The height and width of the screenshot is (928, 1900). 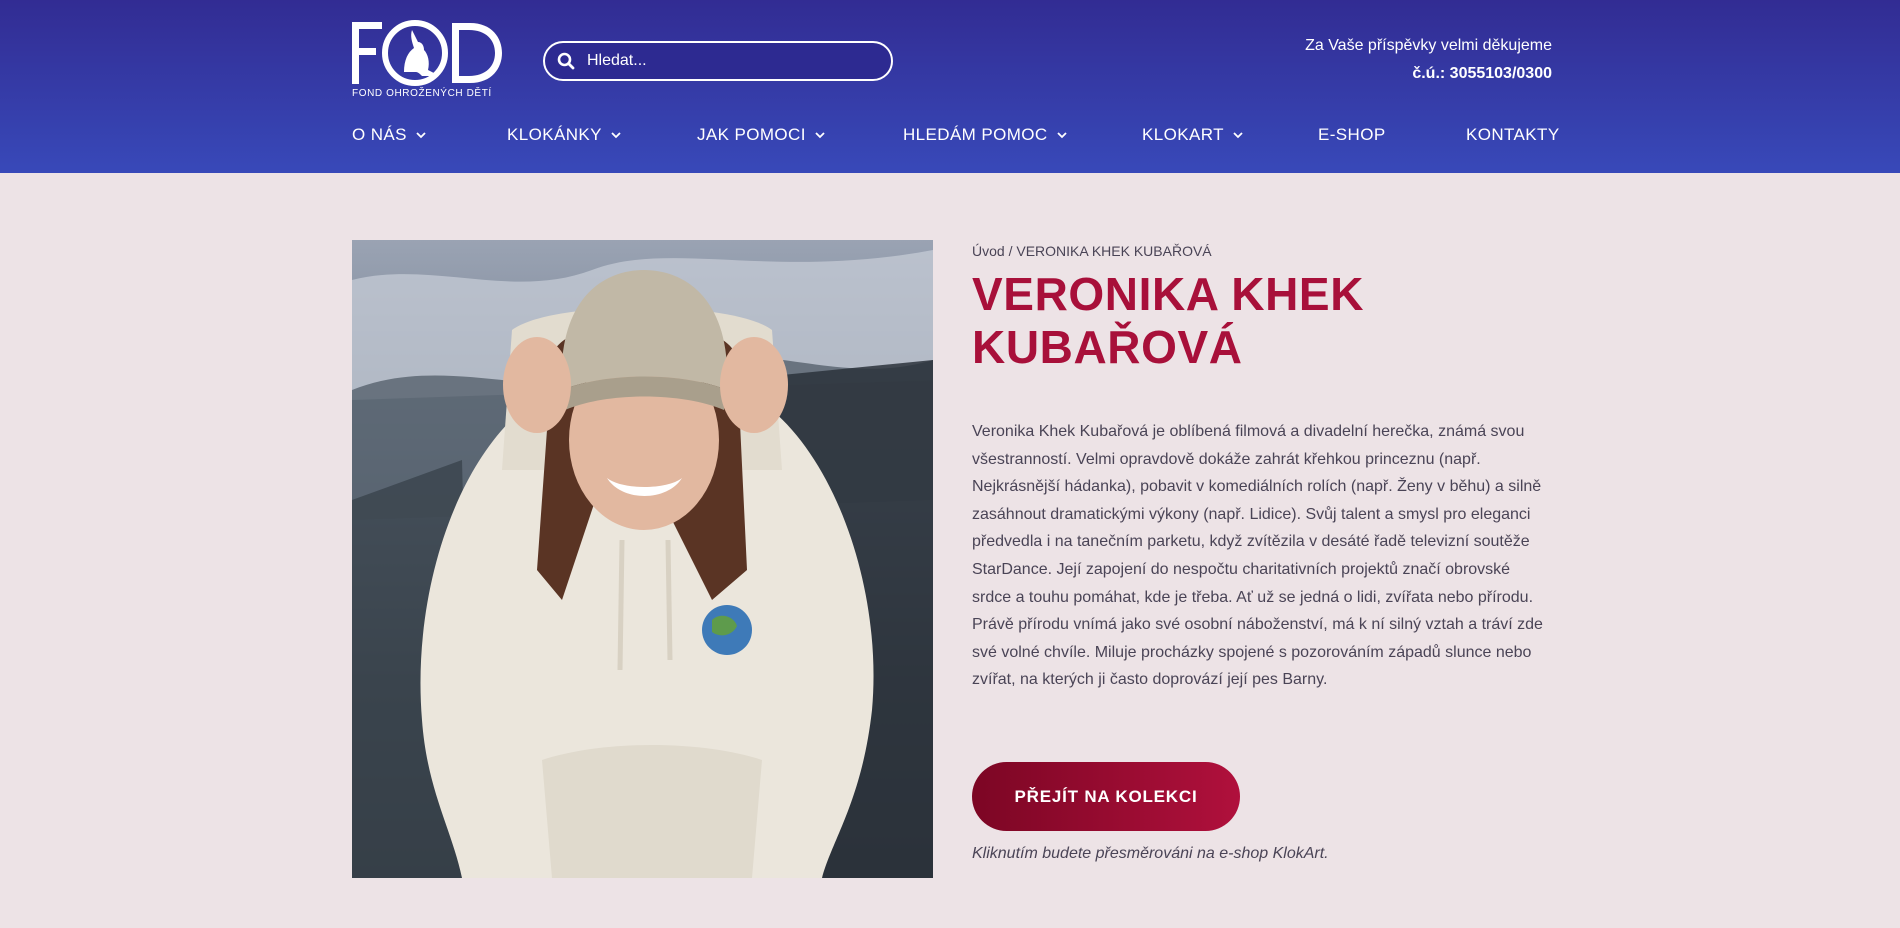 I want to click on page-title: VERONIKA KHEK KUBAŘOVÁ, so click(x=1168, y=320).